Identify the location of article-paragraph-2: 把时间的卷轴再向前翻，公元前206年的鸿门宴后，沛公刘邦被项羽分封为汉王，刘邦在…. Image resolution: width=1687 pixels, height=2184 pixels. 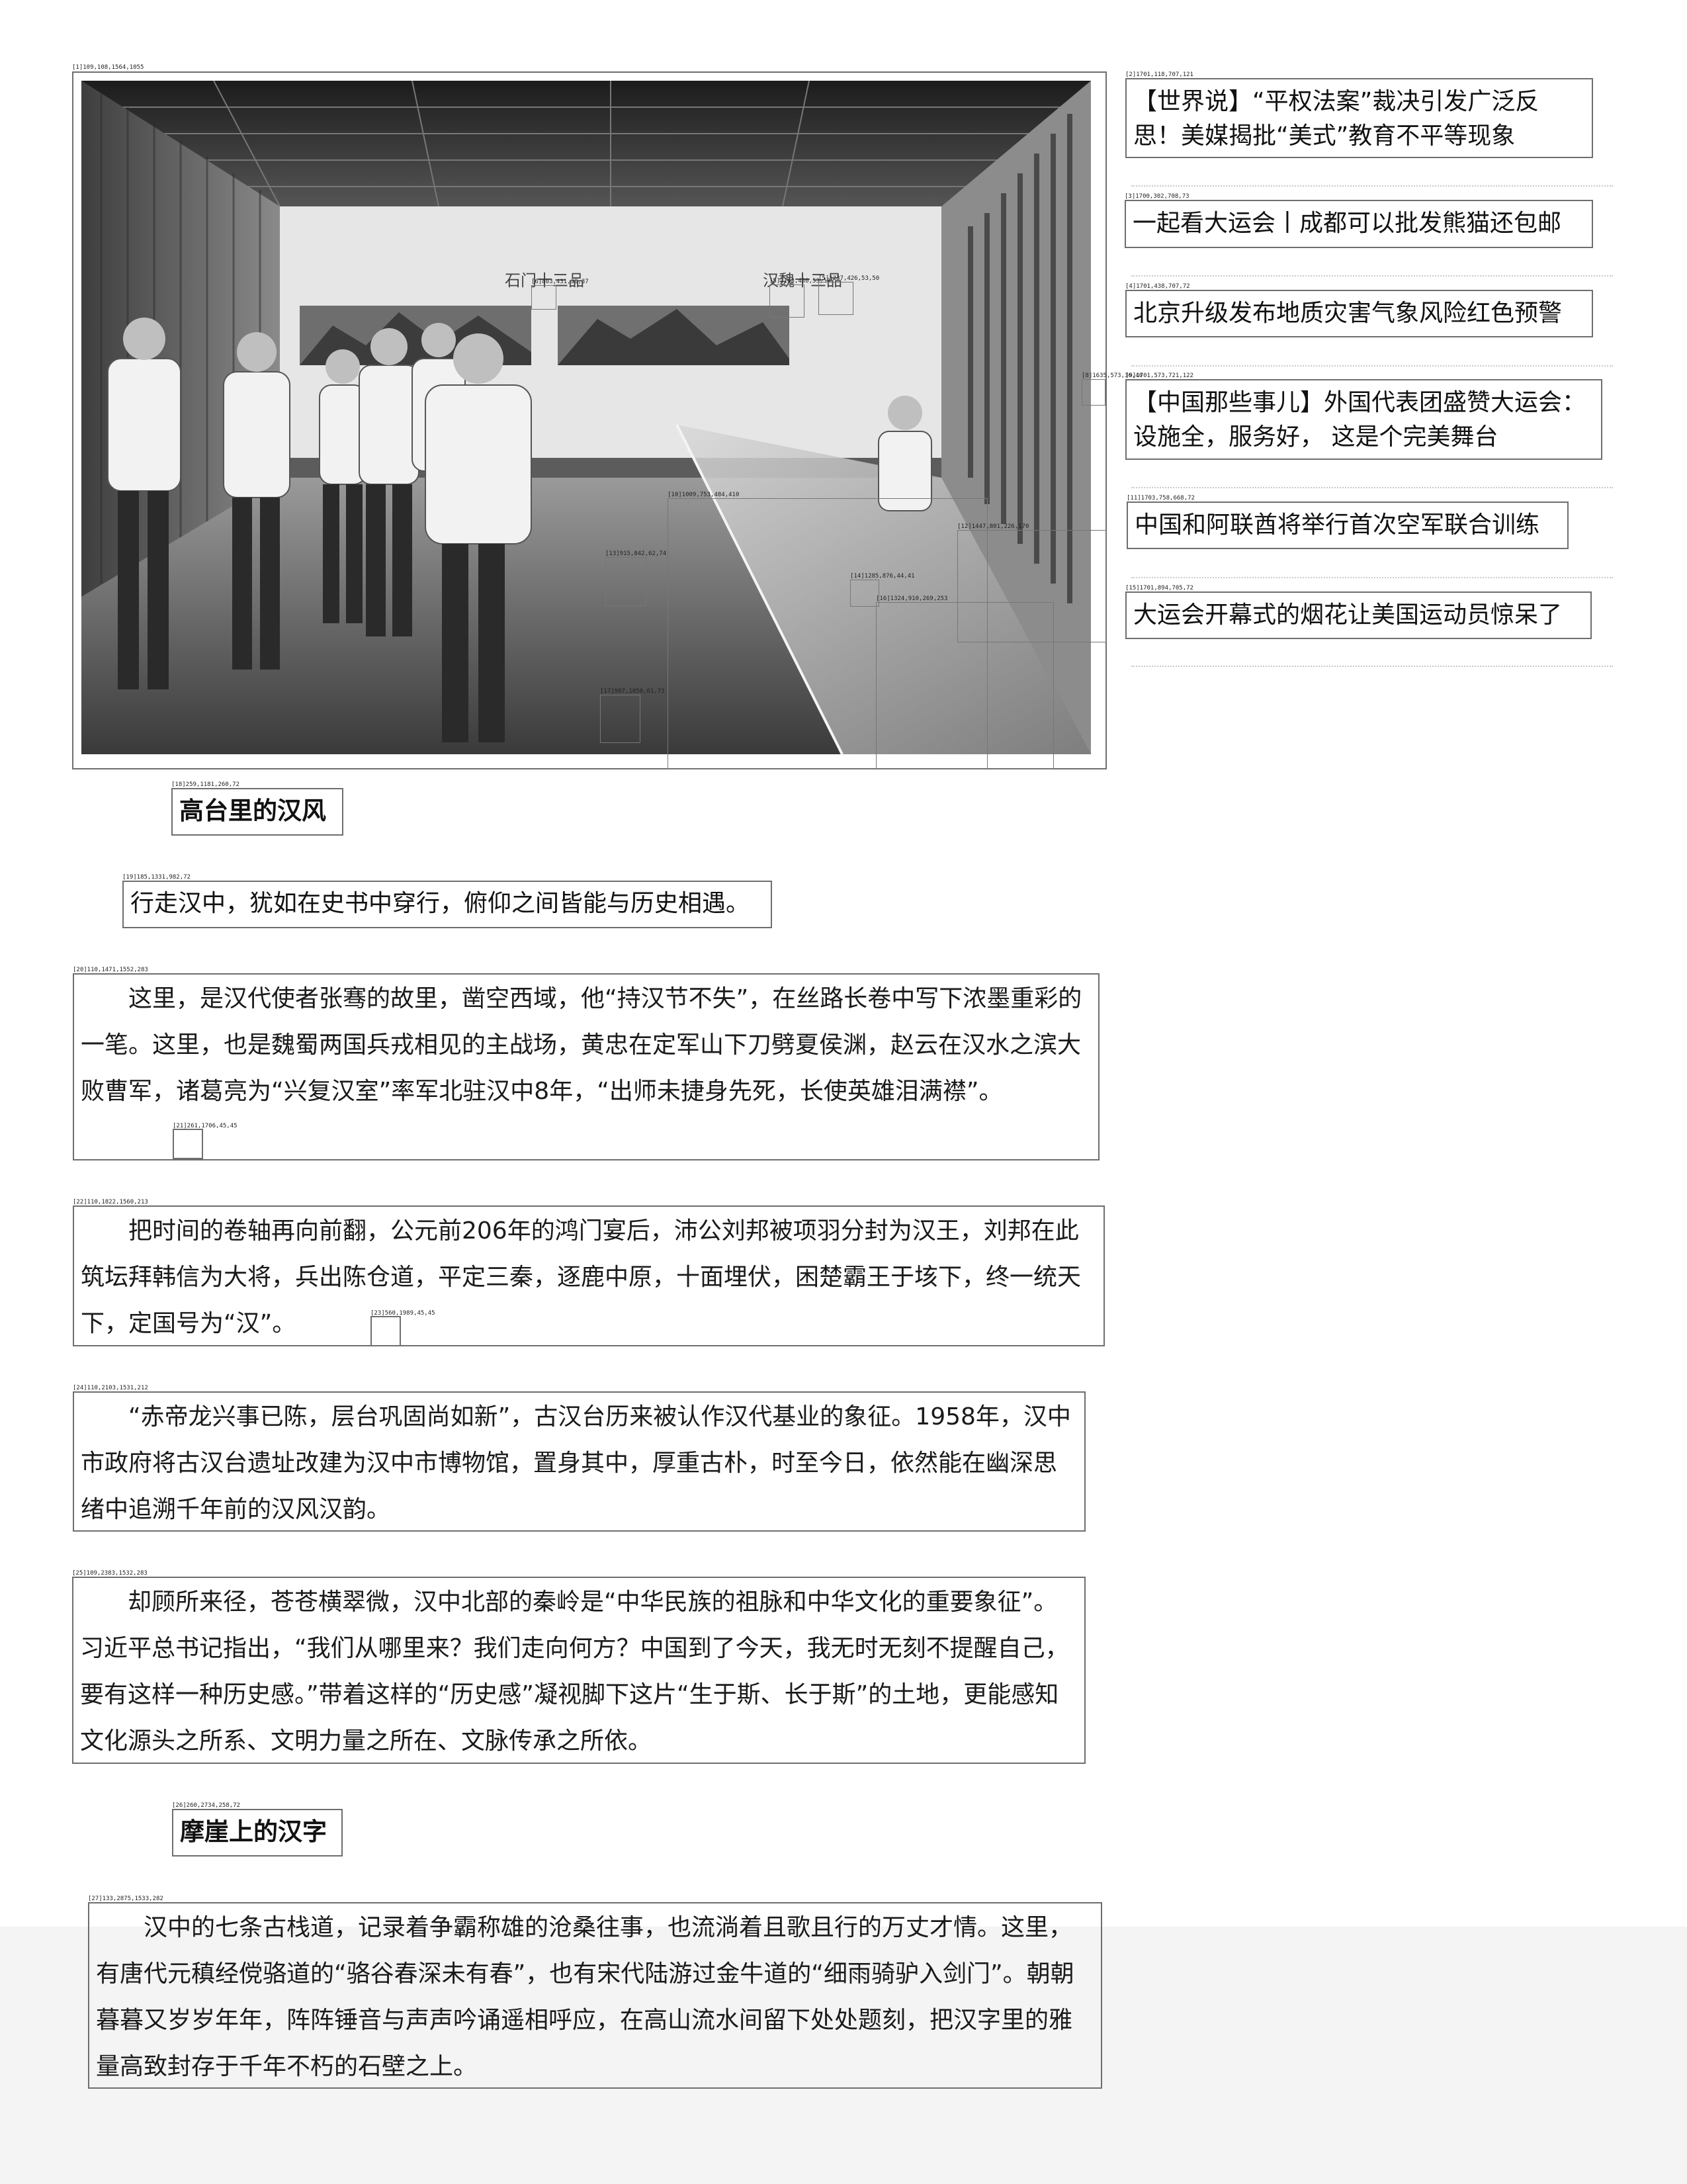
(589, 1275).